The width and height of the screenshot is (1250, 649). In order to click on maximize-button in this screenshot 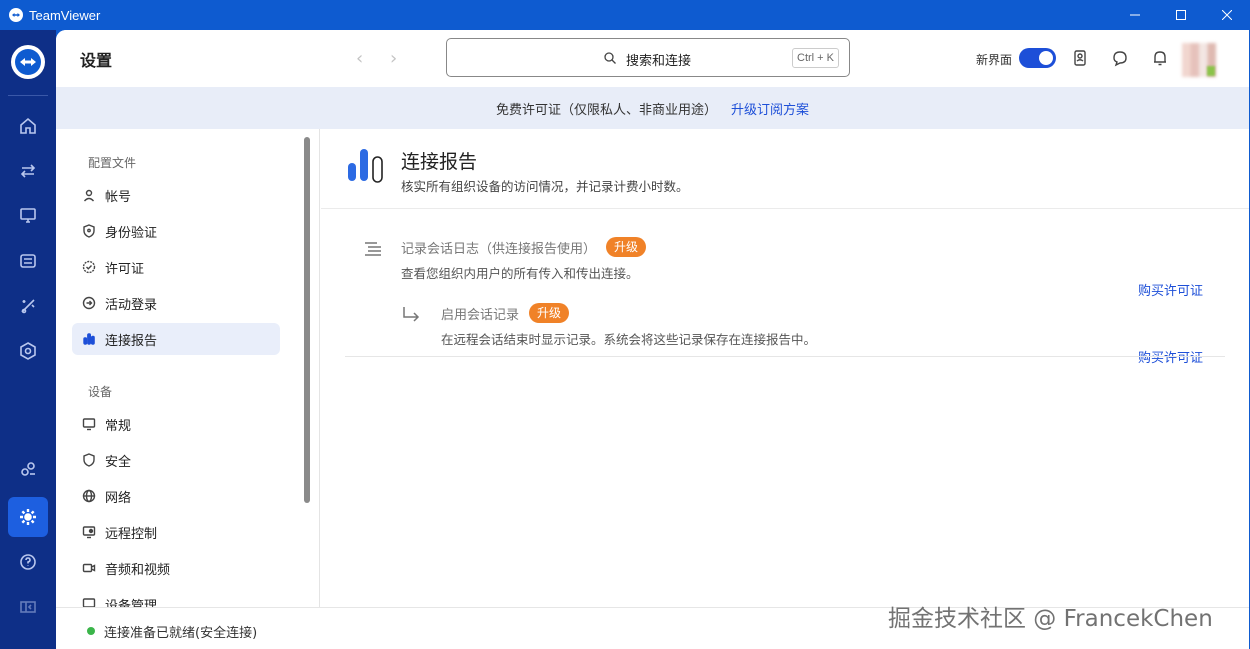, I will do `click(1181, 15)`.